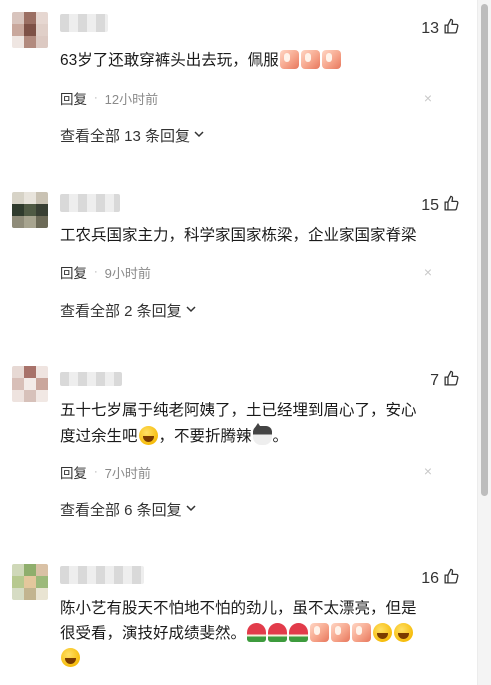 This screenshot has width=491, height=685. I want to click on comment-meta: 回复 · 9小时前, so click(105, 272).